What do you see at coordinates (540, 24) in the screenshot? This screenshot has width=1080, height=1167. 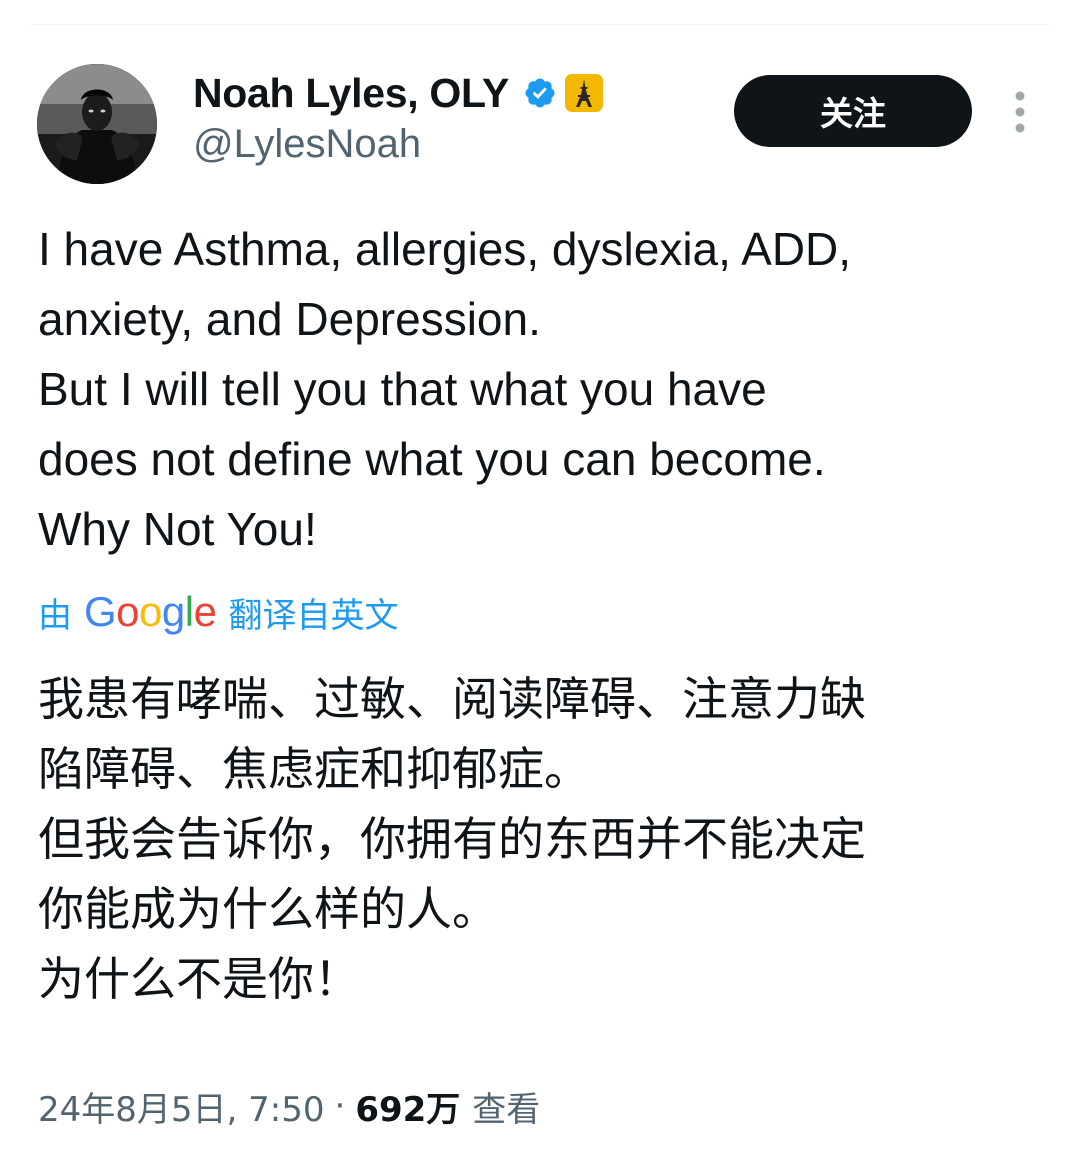 I see `top-divider` at bounding box center [540, 24].